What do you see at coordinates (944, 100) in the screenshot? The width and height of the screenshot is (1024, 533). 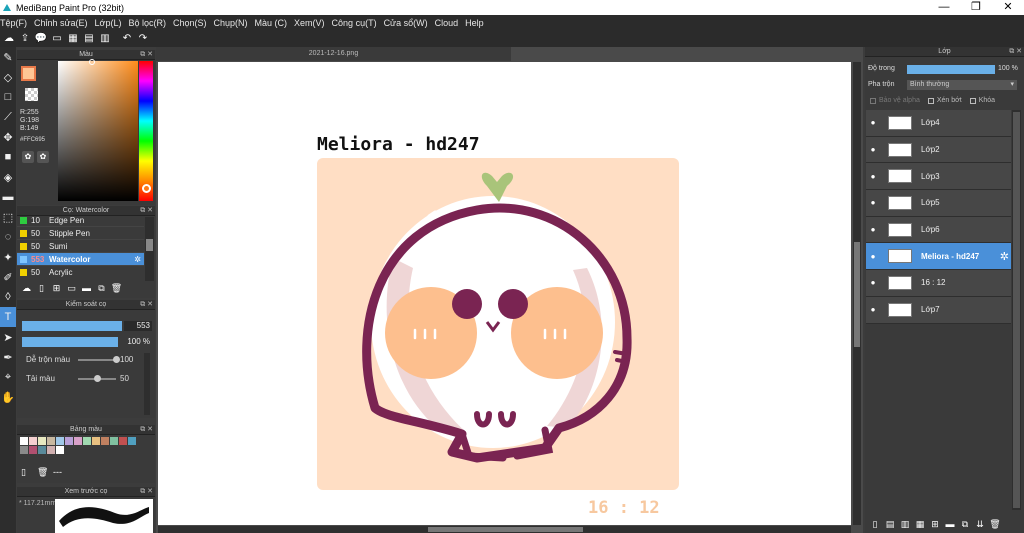 I see `clipping-checkbox: Xén bớt` at bounding box center [944, 100].